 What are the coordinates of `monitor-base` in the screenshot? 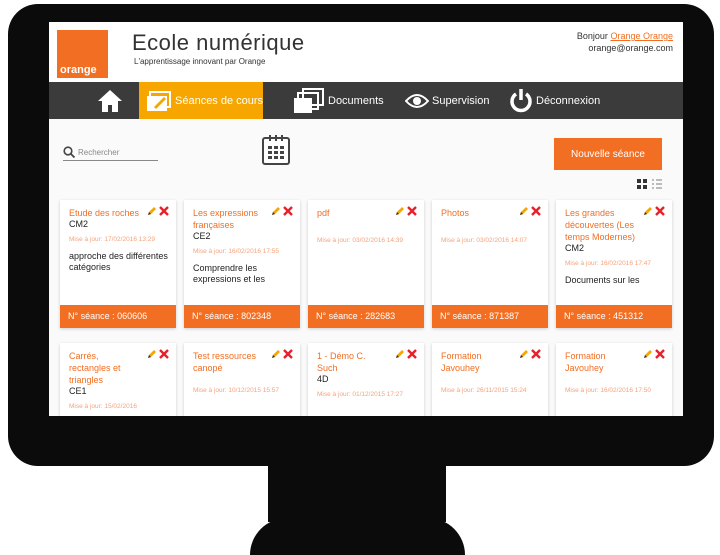 It's located at (357, 536).